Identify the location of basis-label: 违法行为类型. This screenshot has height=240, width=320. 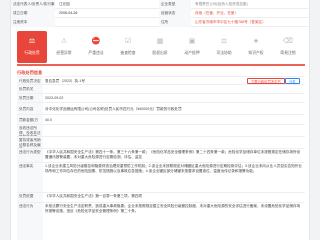
(30, 155).